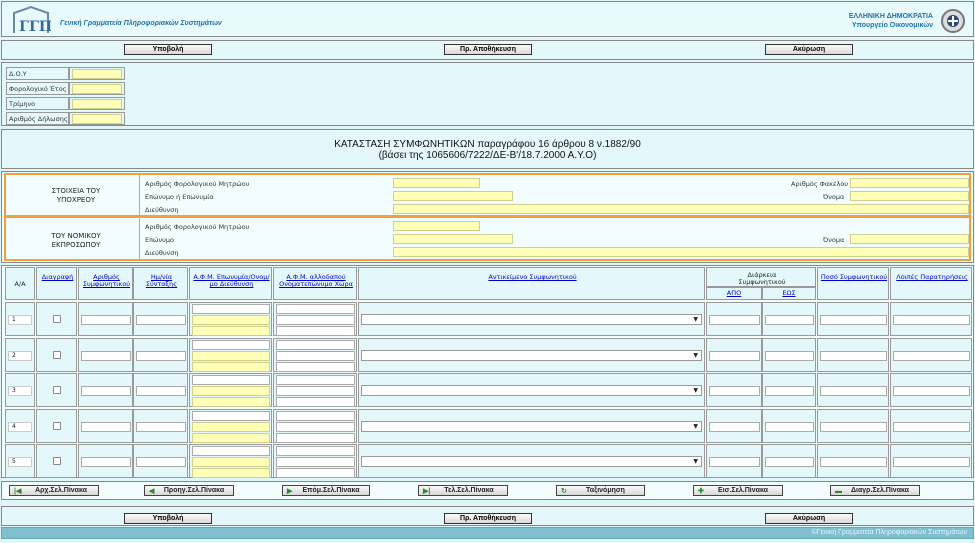  Describe the element at coordinates (436, 183) in the screenshot. I see `obligor-afm-input` at that location.